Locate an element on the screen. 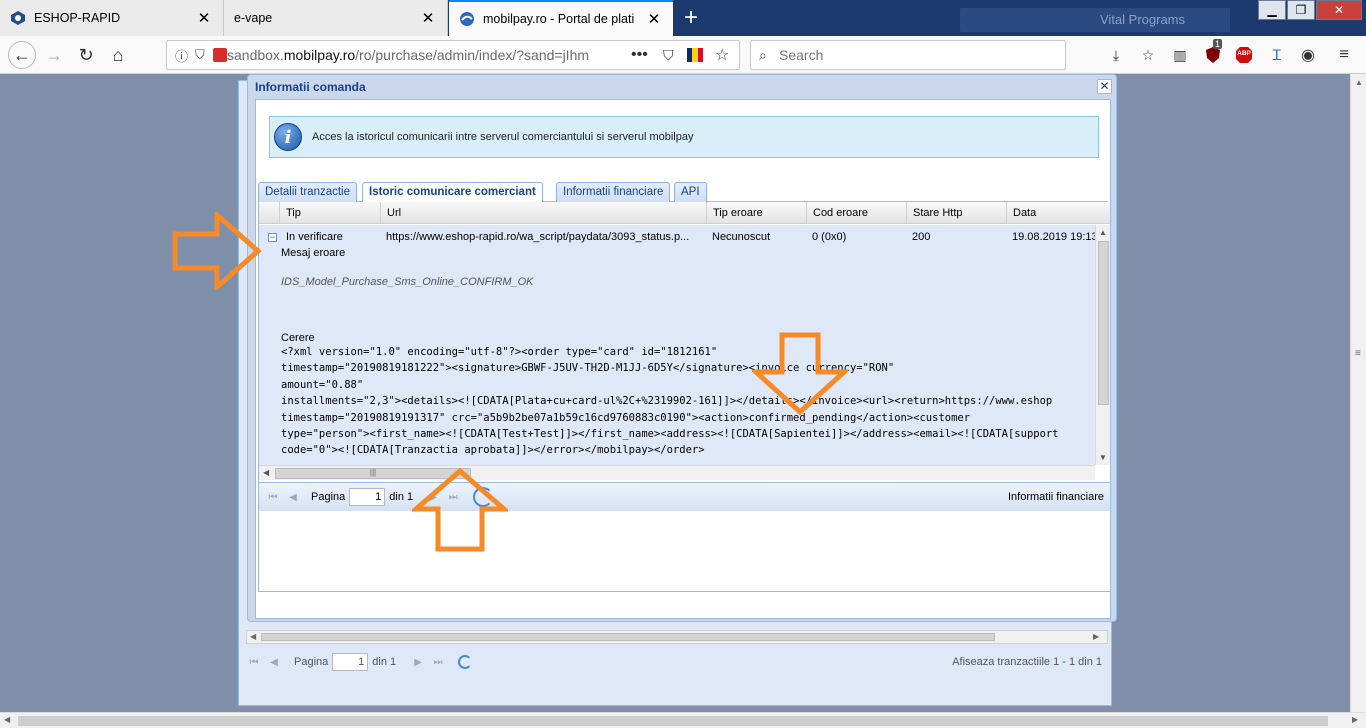 This screenshot has height=728, width=1366. home-button: ⌂ is located at coordinates (118, 55).